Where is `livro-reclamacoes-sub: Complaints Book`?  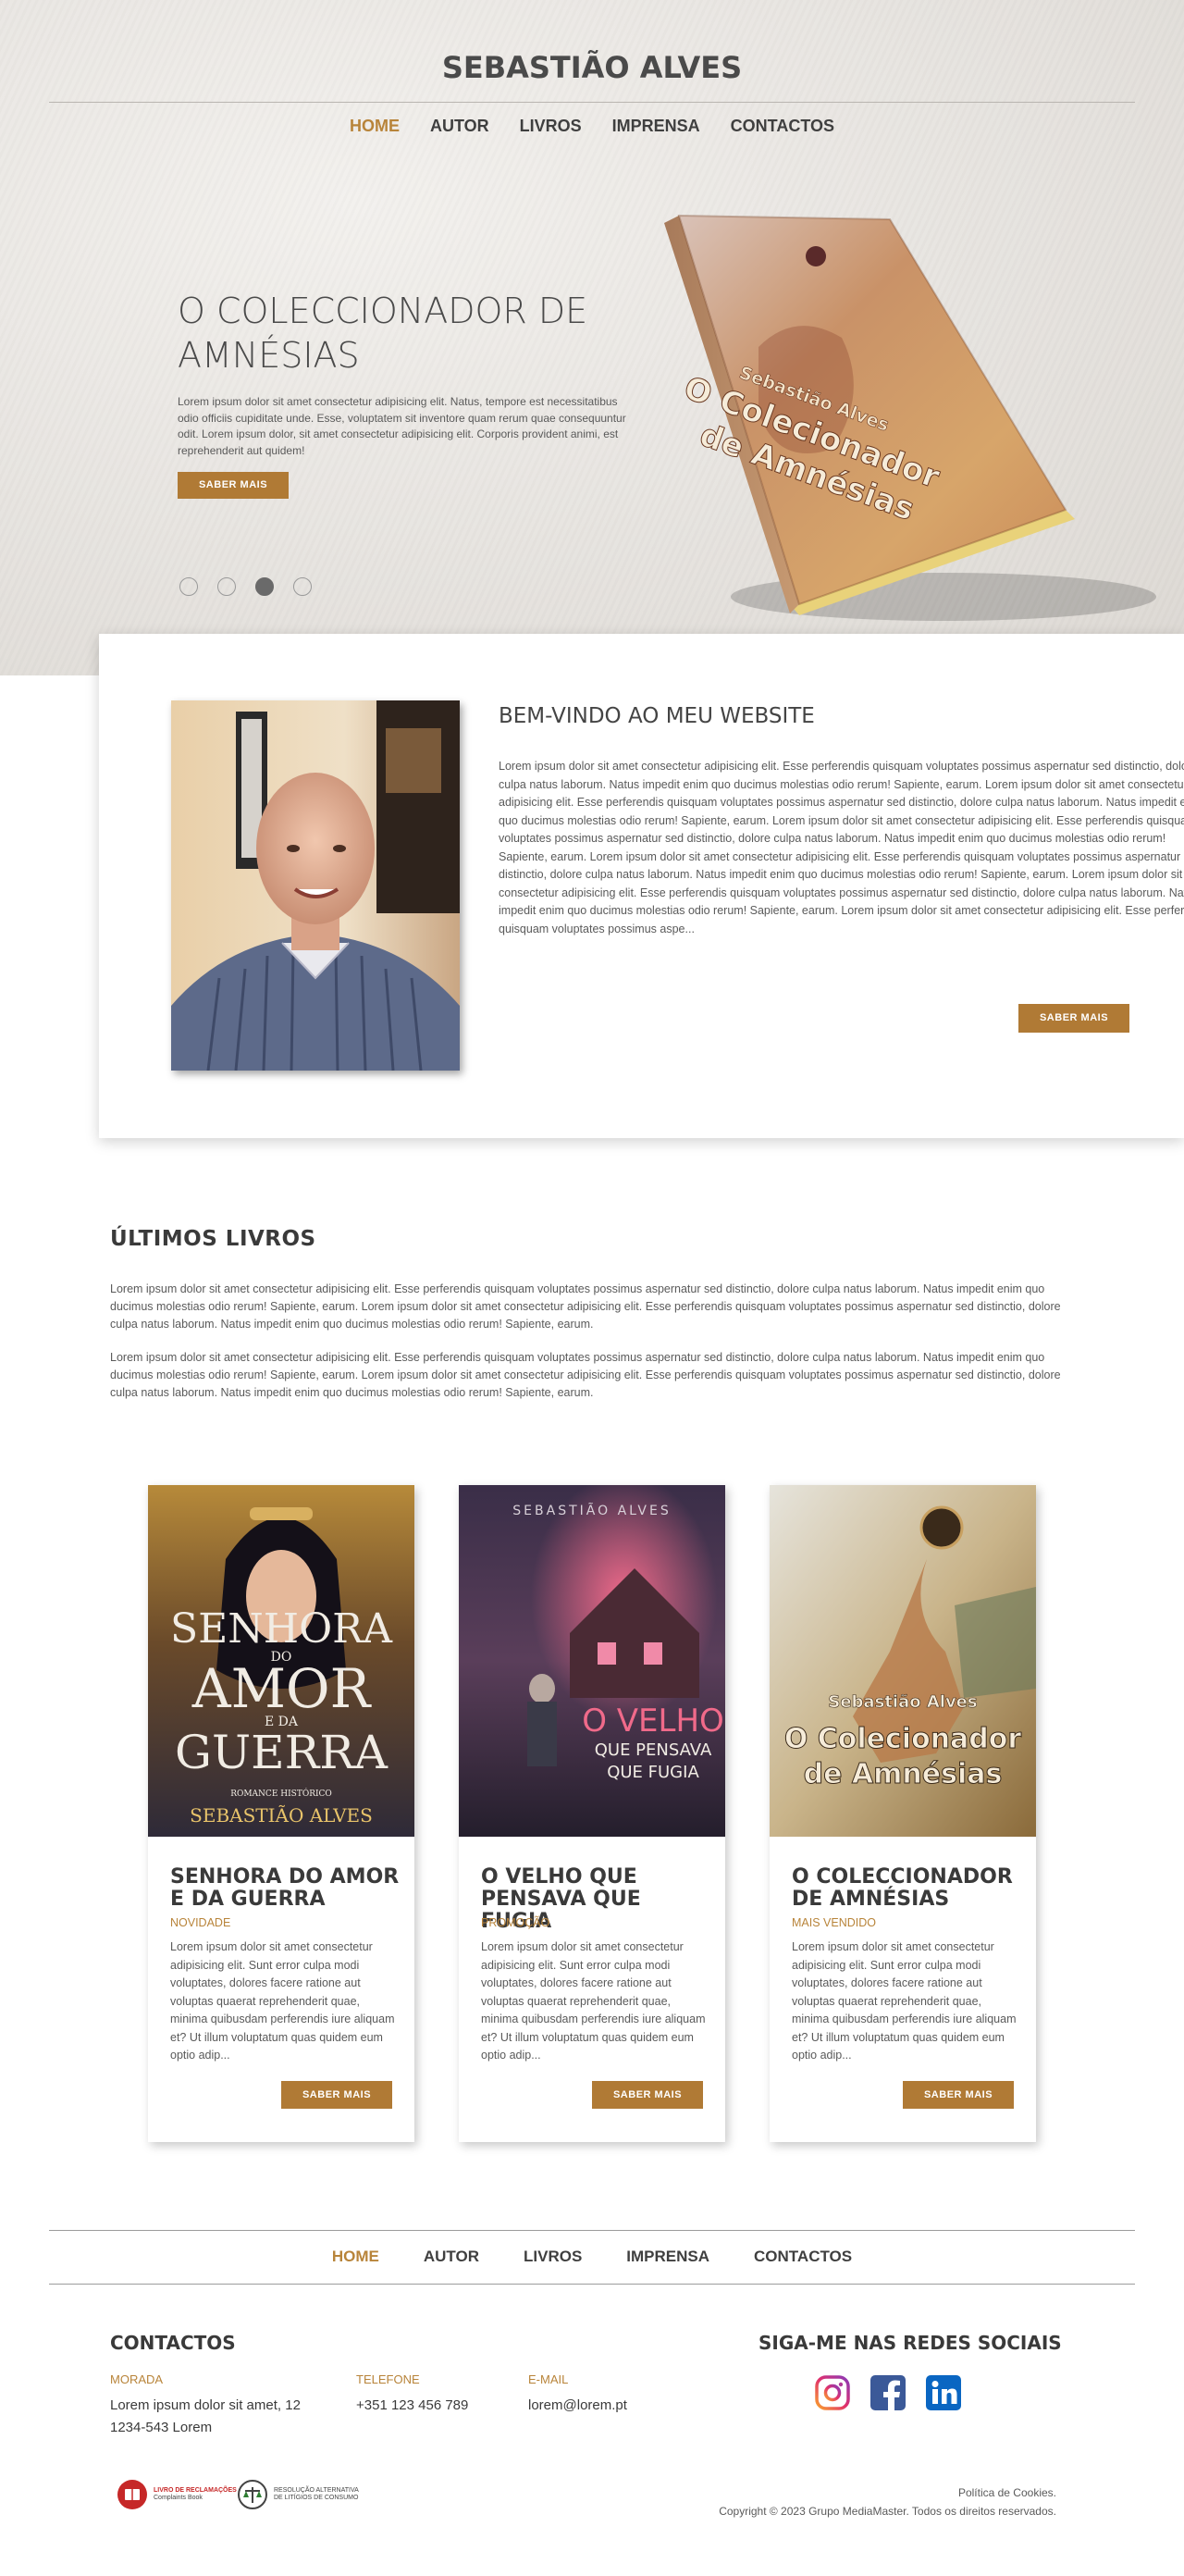 livro-reclamacoes-sub: Complaints Book is located at coordinates (179, 2498).